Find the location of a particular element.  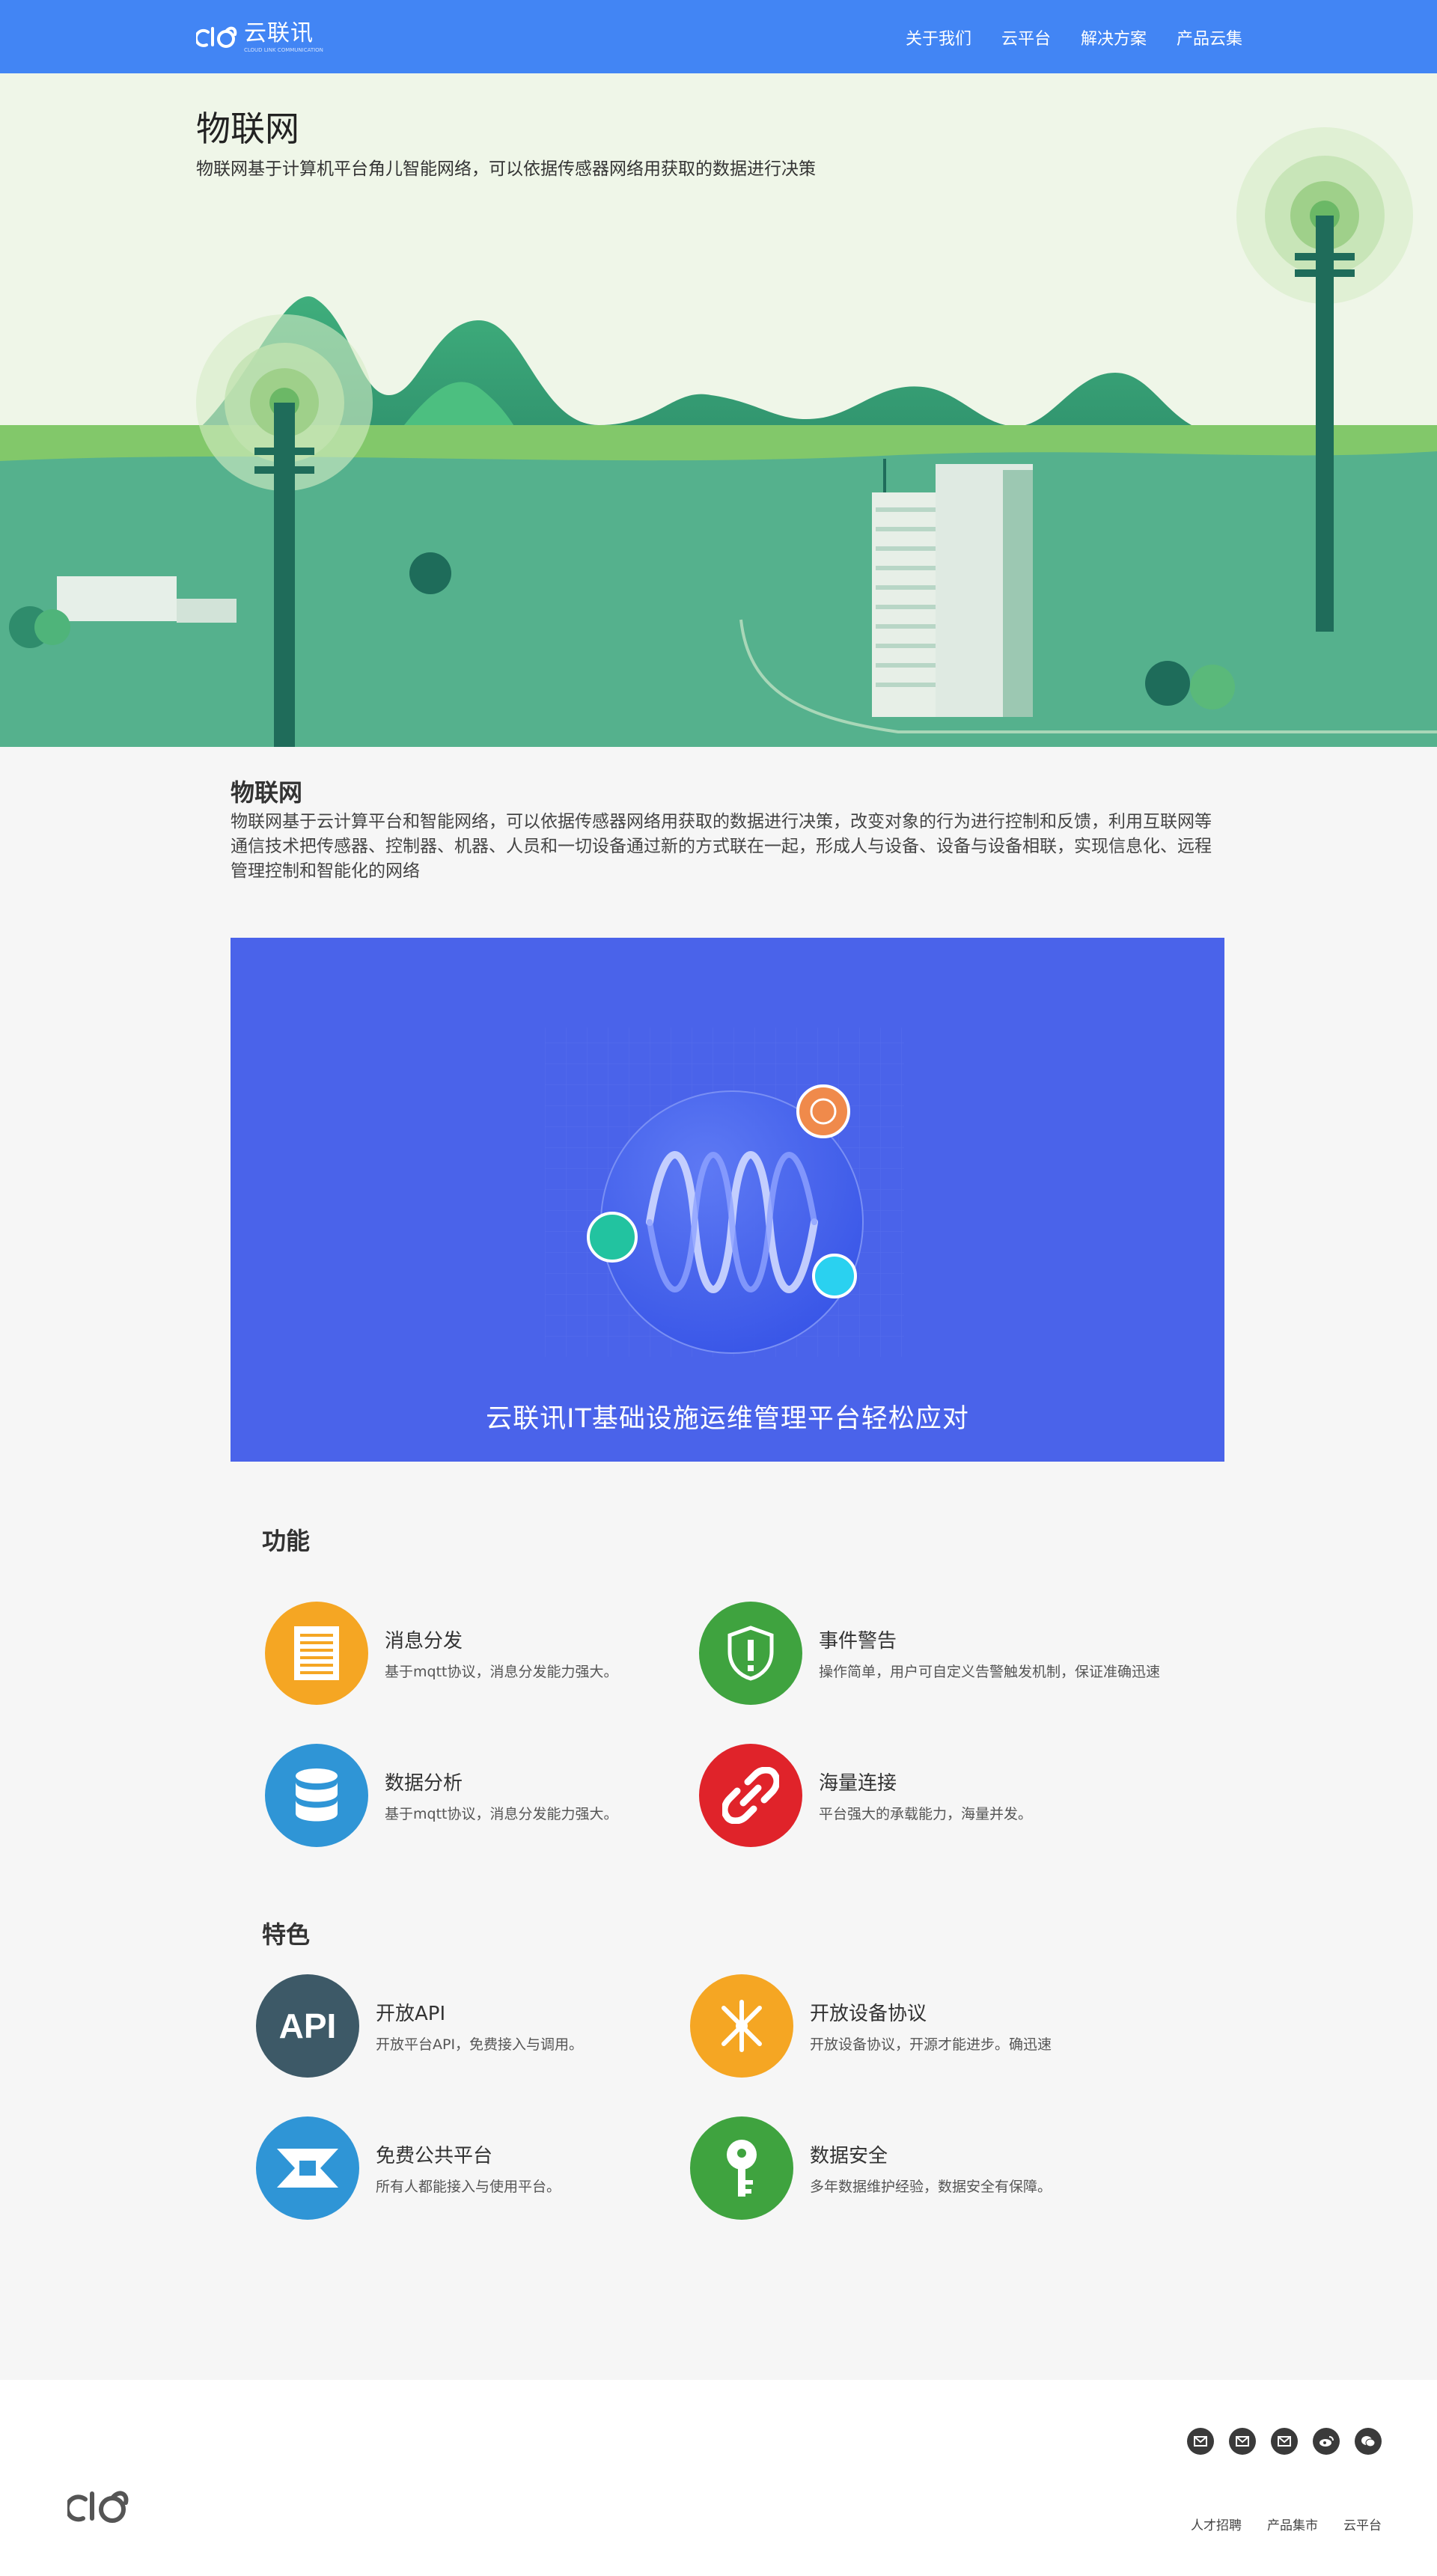

trait-desc: 多年数据维护经验，数据安全有保障。 is located at coordinates (931, 2187).